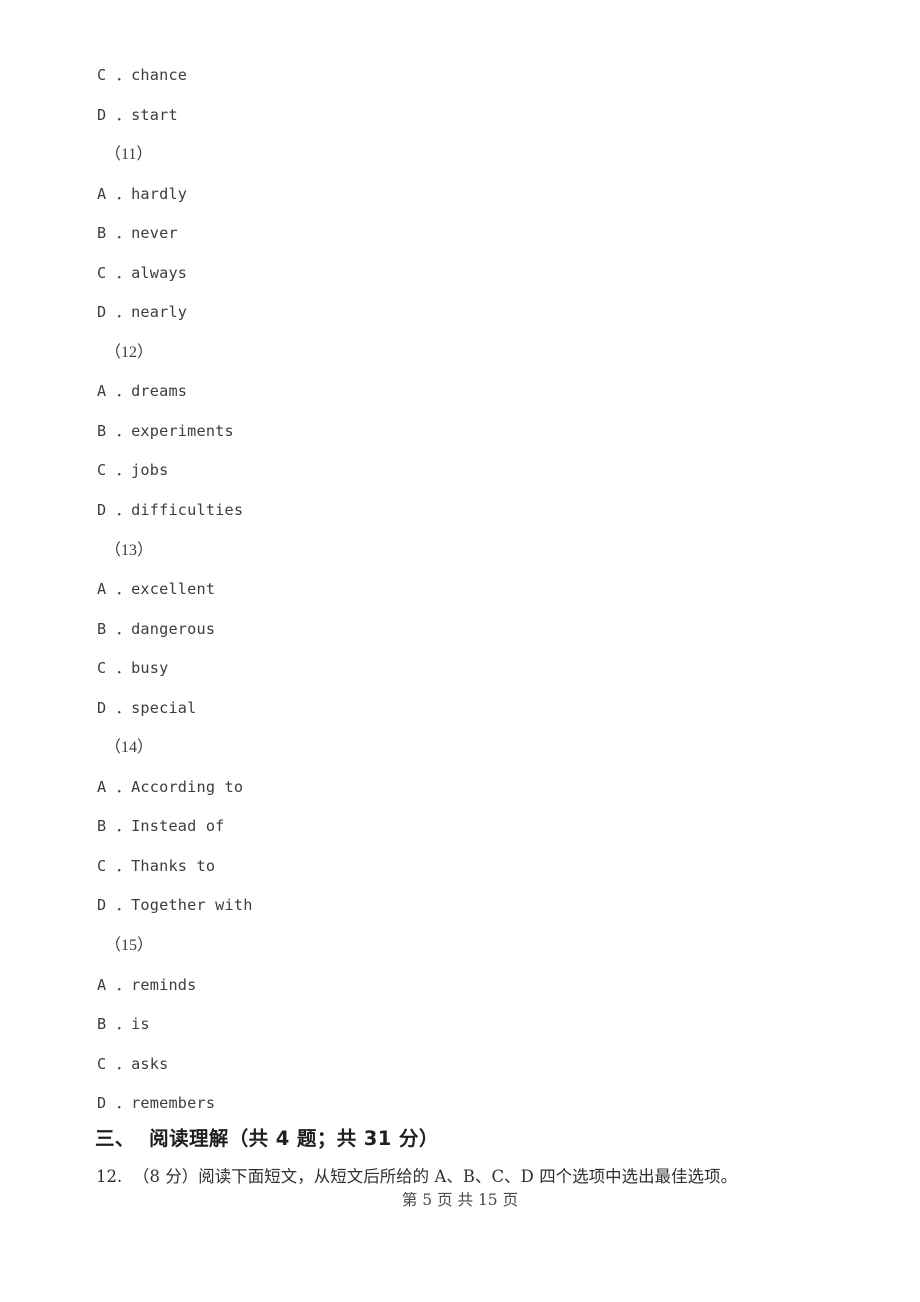 The height and width of the screenshot is (1302, 920). I want to click on answer-option: A ．hardly, so click(142, 193).